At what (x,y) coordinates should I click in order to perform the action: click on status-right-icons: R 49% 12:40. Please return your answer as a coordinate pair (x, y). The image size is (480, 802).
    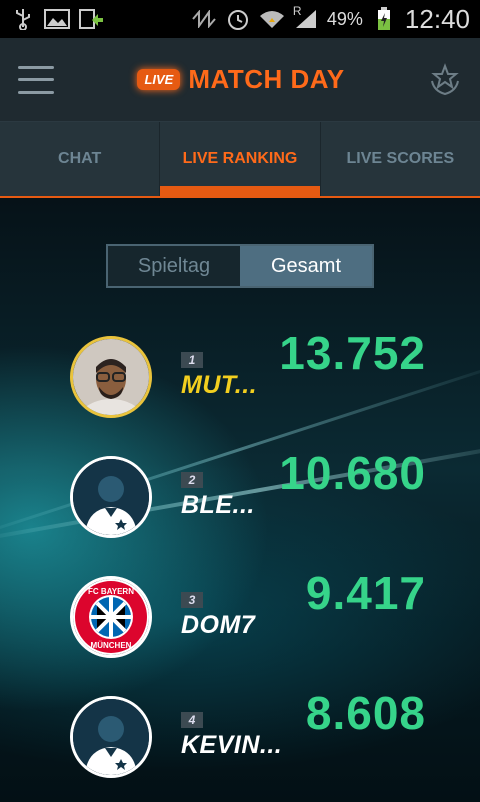
    Looking at the image, I should click on (330, 19).